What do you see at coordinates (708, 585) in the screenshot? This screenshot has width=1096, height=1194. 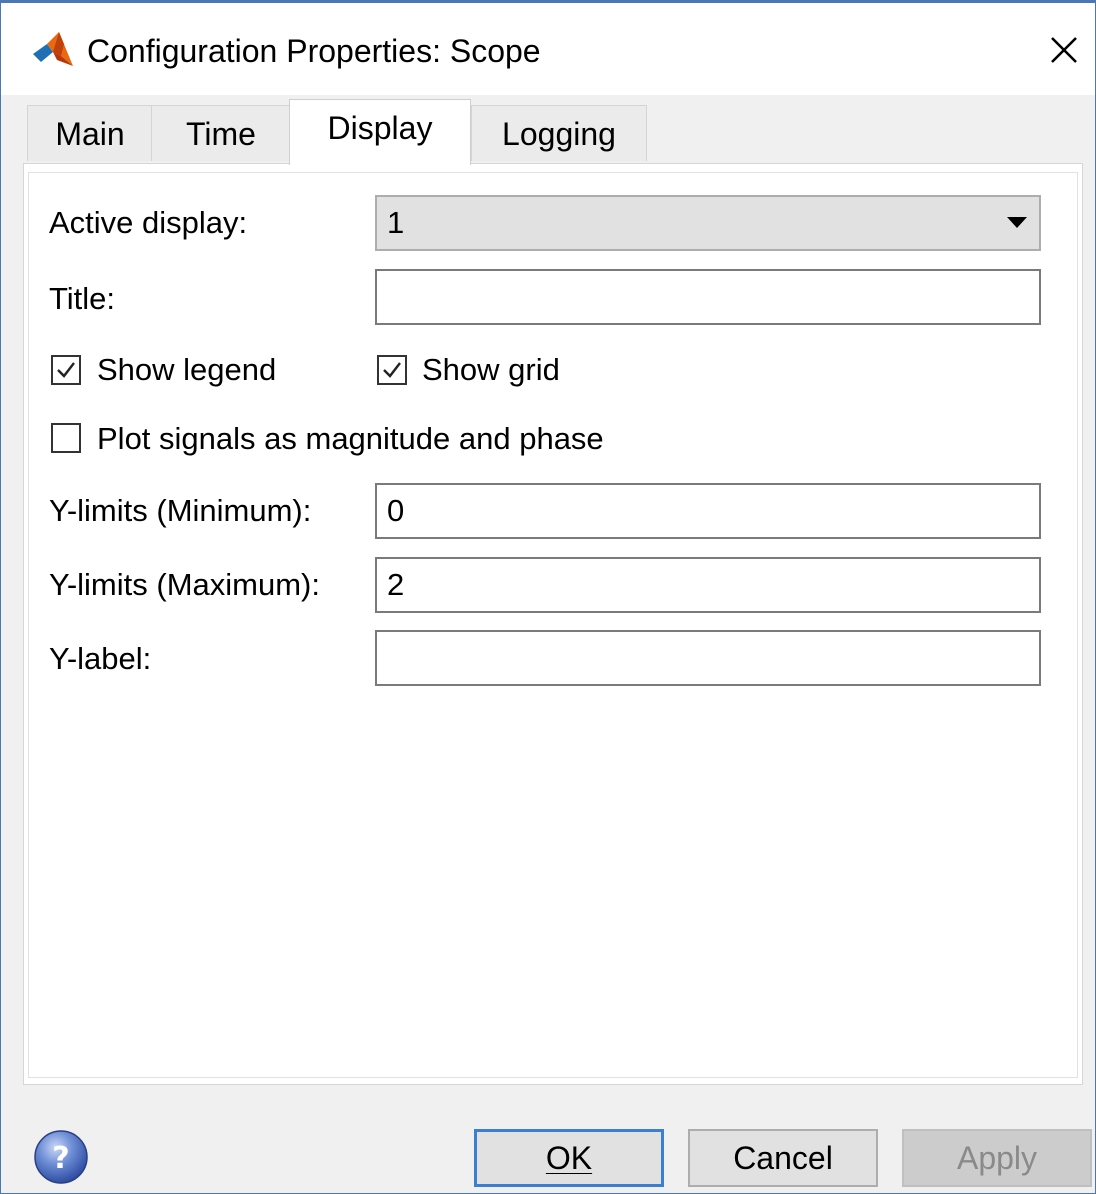 I see `ymax-field: 2` at bounding box center [708, 585].